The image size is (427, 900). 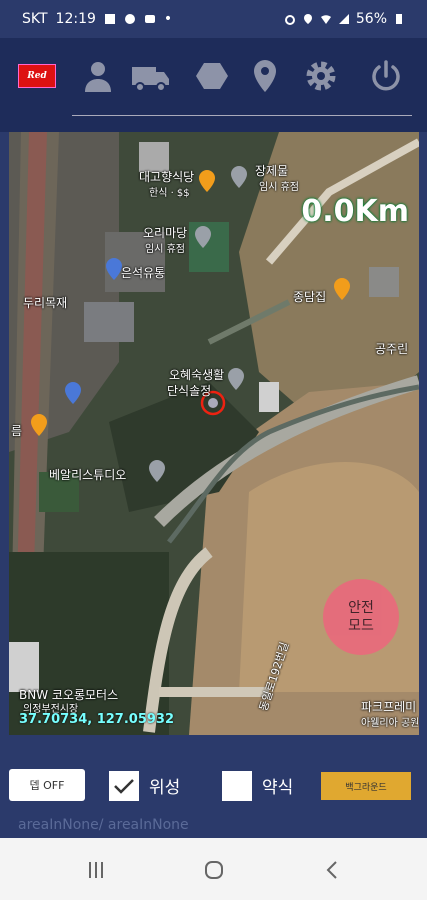 I want to click on clock: 12:19, so click(x=75, y=19).